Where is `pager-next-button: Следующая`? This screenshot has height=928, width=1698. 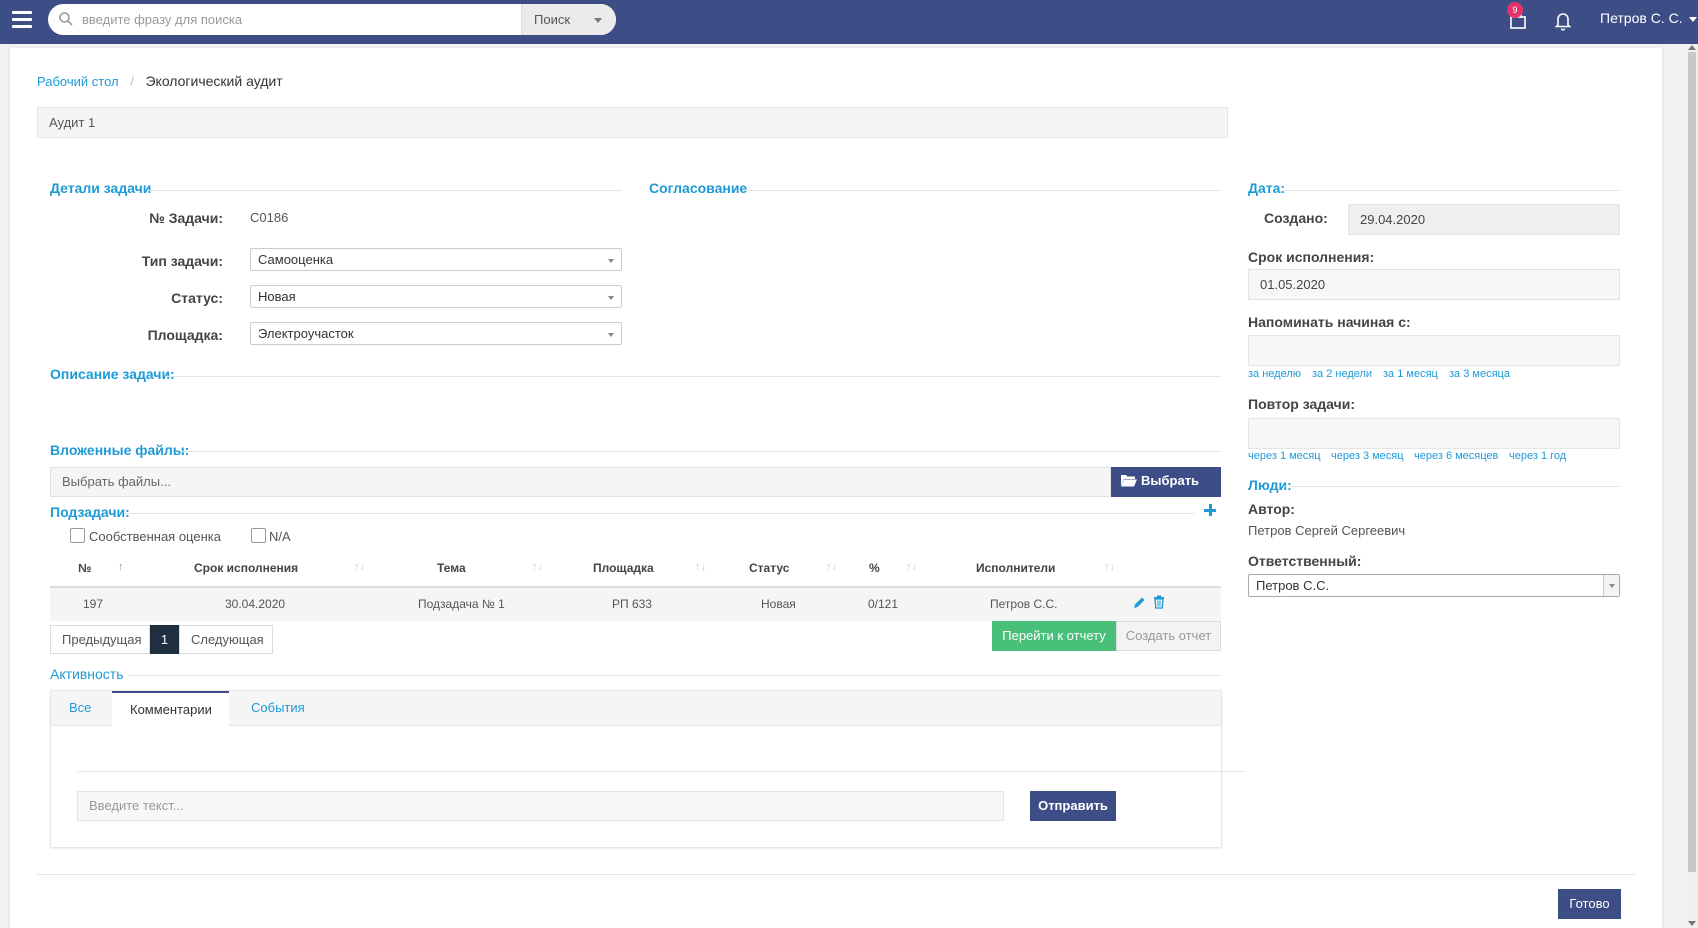
pager-next-button: Следующая is located at coordinates (226, 639).